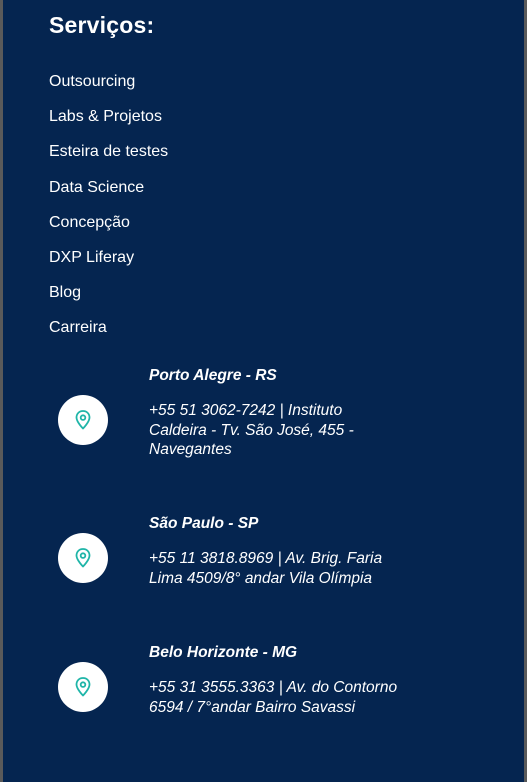  I want to click on service-link-concepcao: Concepção, so click(108, 230).